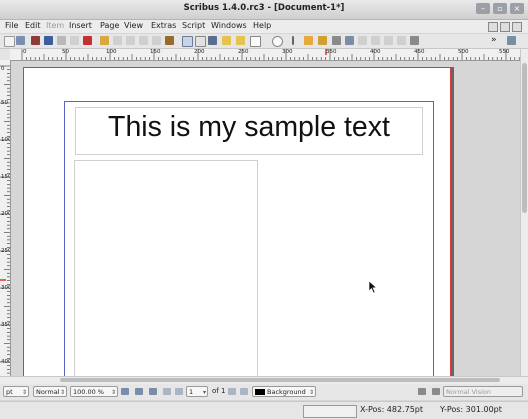 This screenshot has width=528, height=419. I want to click on toolbar-overflow-icon: », so click(494, 40).